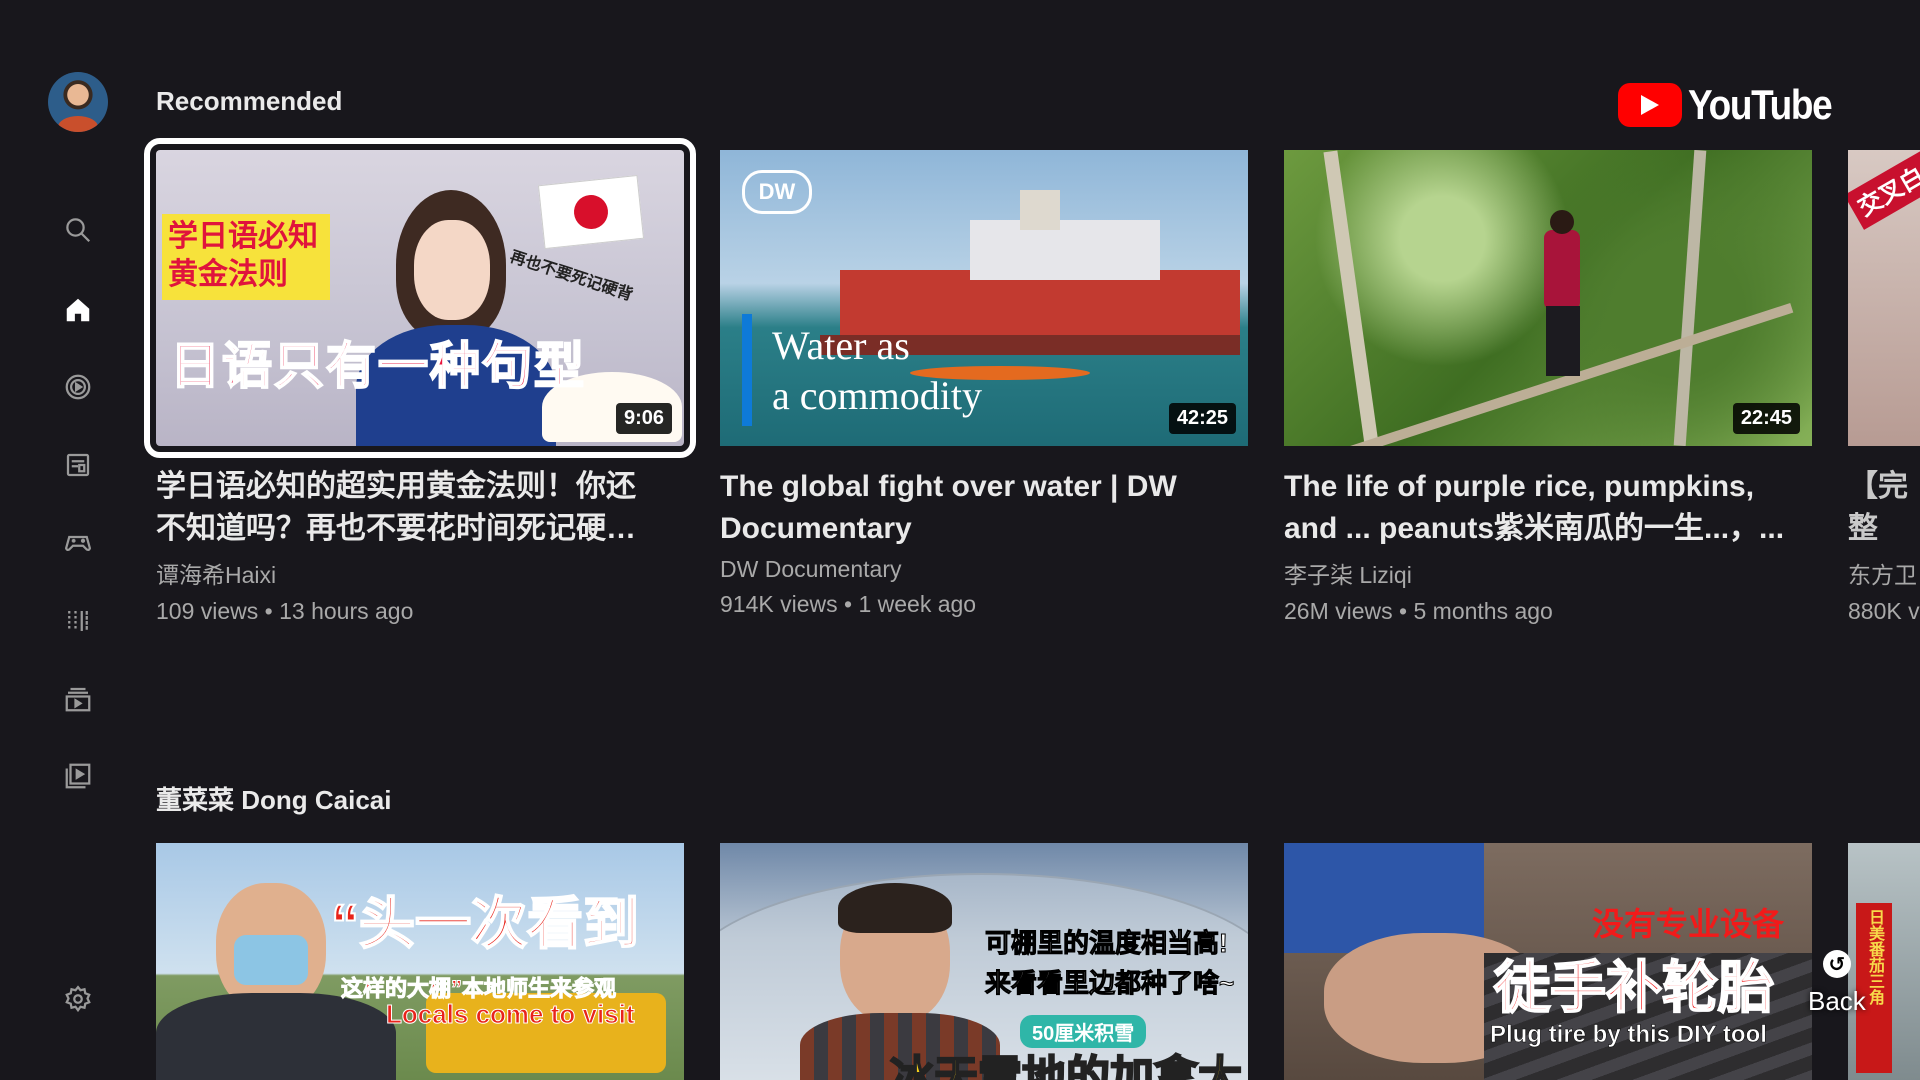 This screenshot has height=1080, width=1920. What do you see at coordinates (216, 575) in the screenshot?
I see `video-channel: 谭海希Haixi` at bounding box center [216, 575].